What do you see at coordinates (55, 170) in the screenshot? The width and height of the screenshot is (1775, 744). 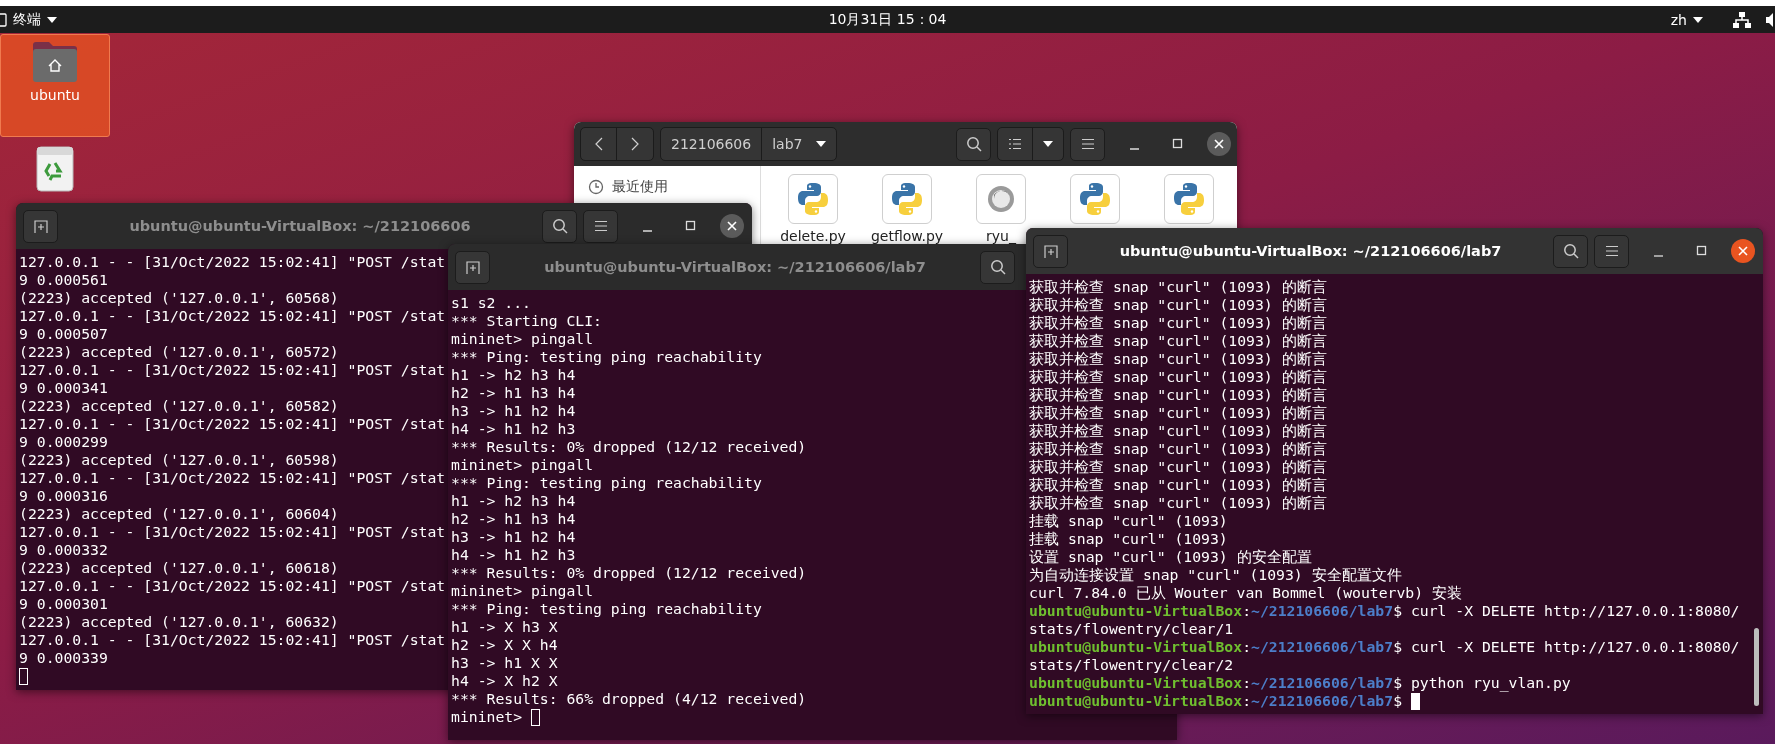 I see `desktop-icon` at bounding box center [55, 170].